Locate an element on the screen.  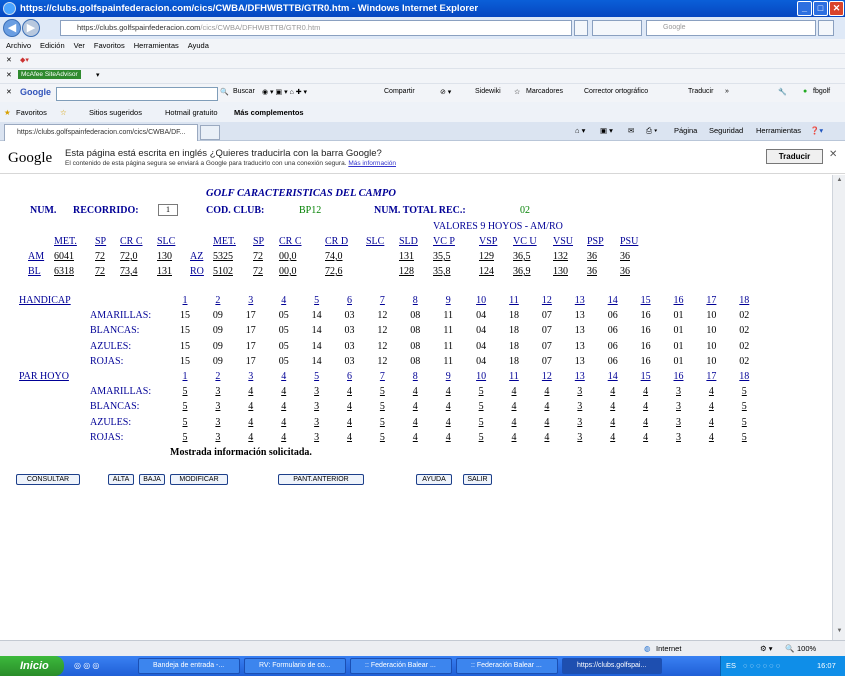
chevron-down-icon: ▾ is located at coordinates (98, 75).